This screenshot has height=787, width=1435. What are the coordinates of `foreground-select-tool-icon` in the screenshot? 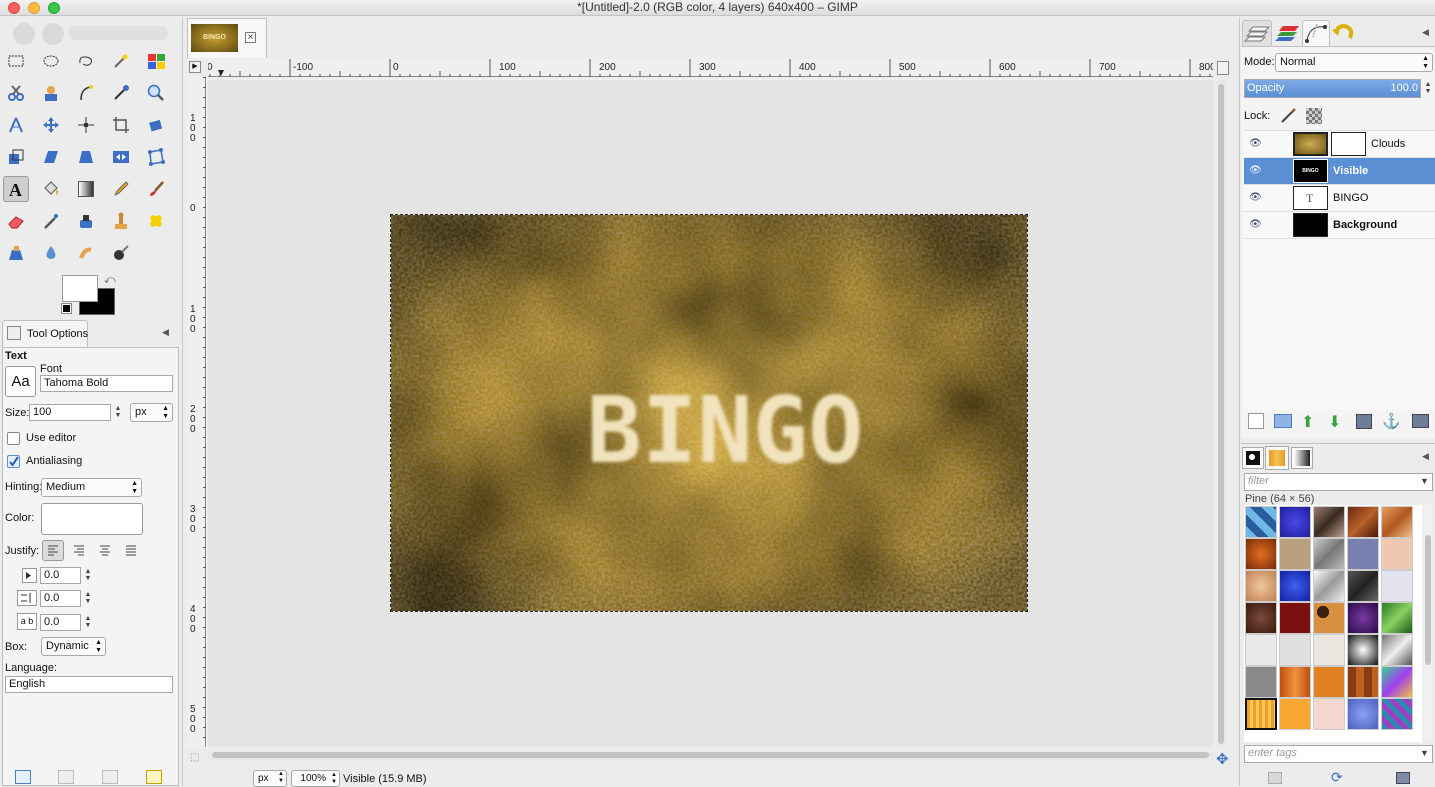 It's located at (51, 93).